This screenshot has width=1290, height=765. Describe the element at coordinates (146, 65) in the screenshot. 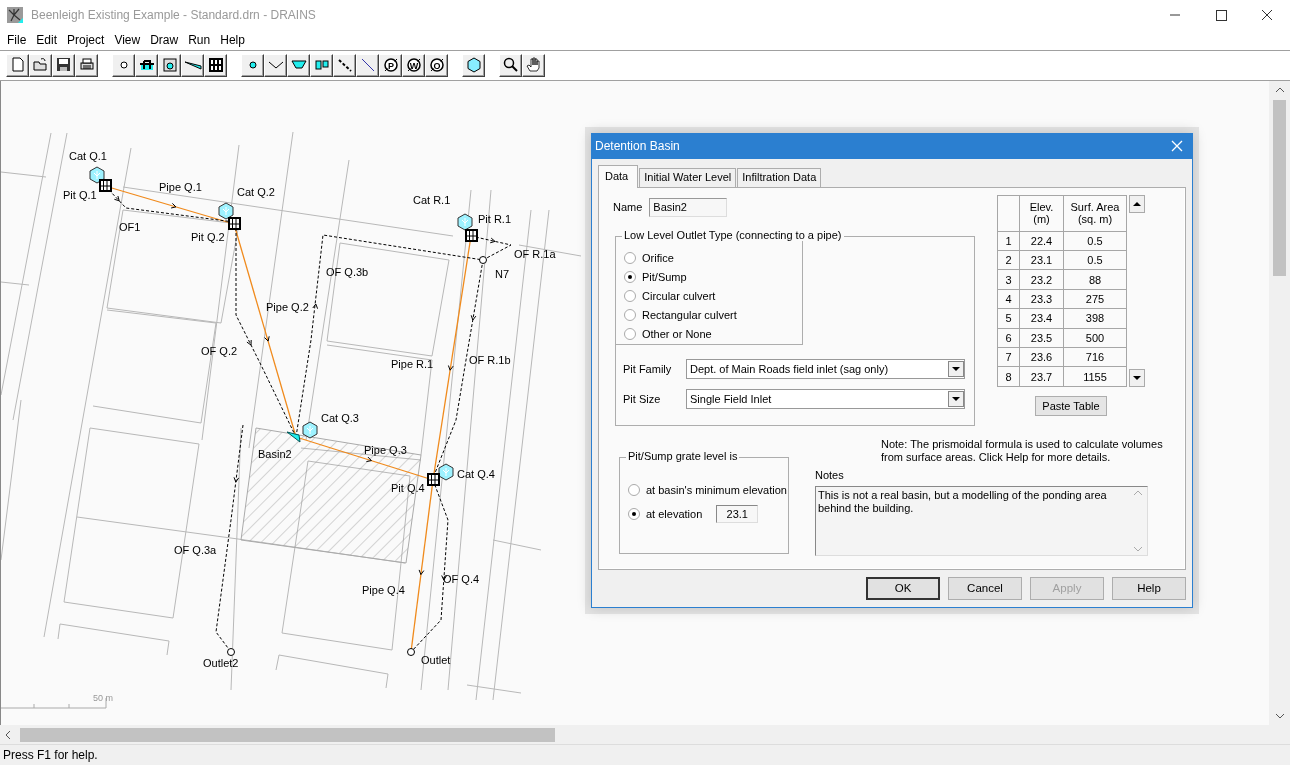

I see `pit-button` at that location.